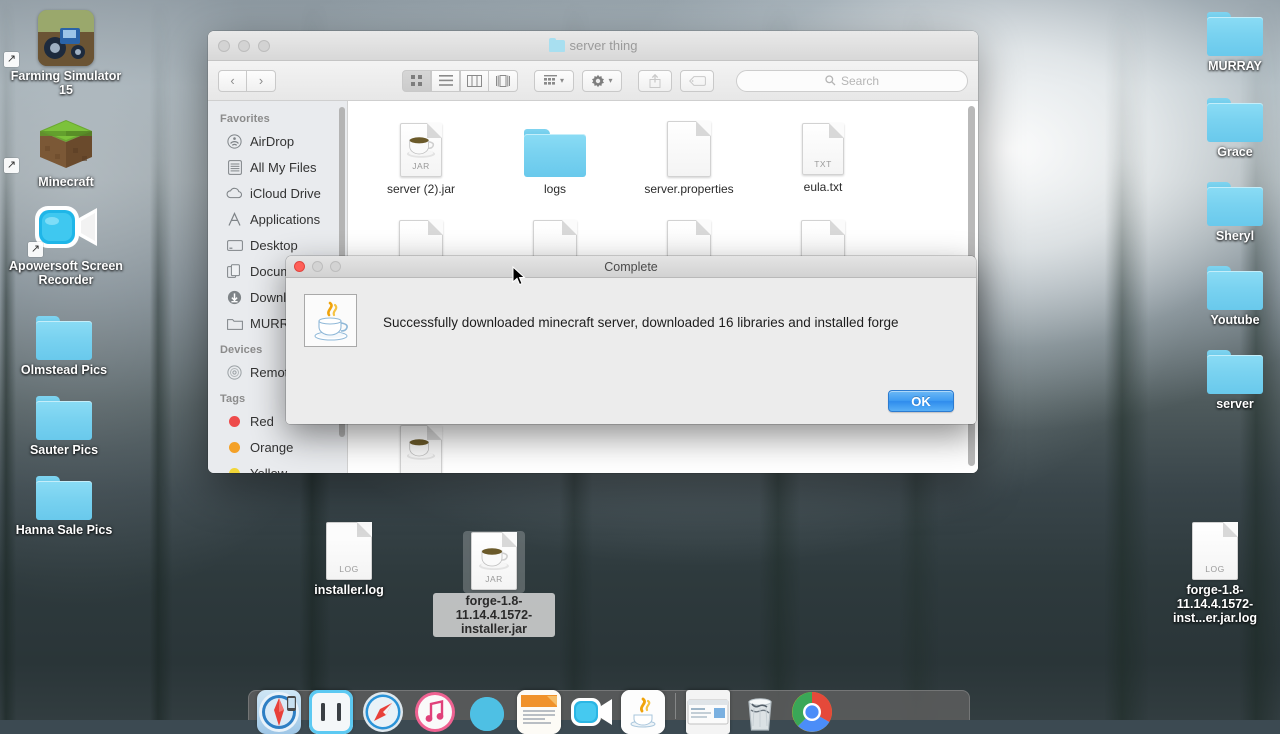 This screenshot has width=1280, height=734. What do you see at coordinates (277, 245) in the screenshot?
I see `sidebar-item-desktop: Desktop` at bounding box center [277, 245].